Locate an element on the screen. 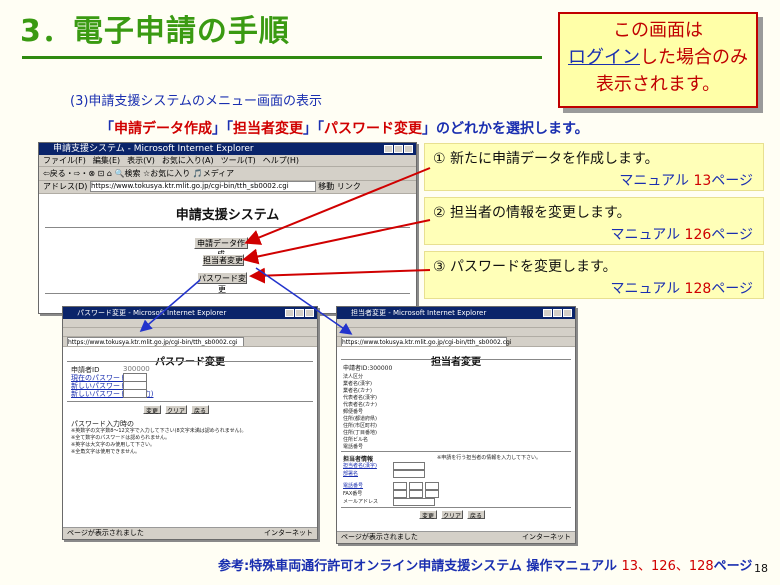 Image resolution: width=780 pixels, height=585 pixels. footer-suffix: ページ is located at coordinates (733, 566).